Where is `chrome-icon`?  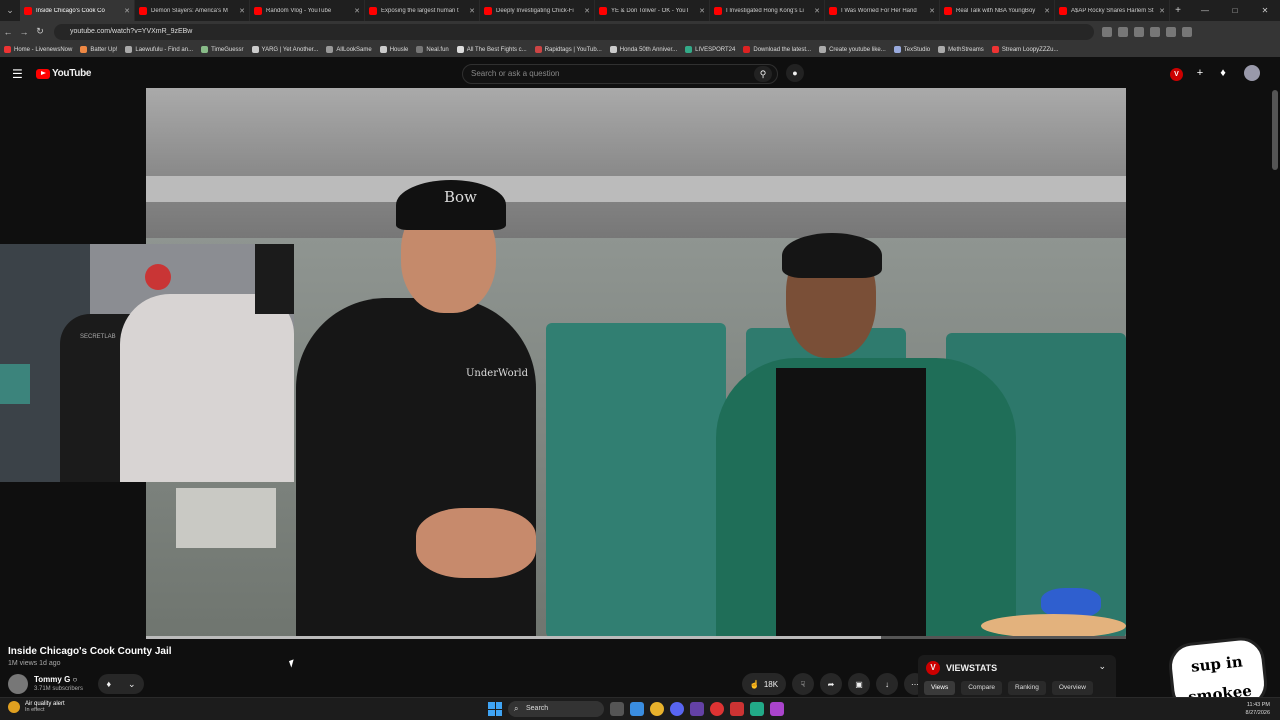 chrome-icon is located at coordinates (657, 709).